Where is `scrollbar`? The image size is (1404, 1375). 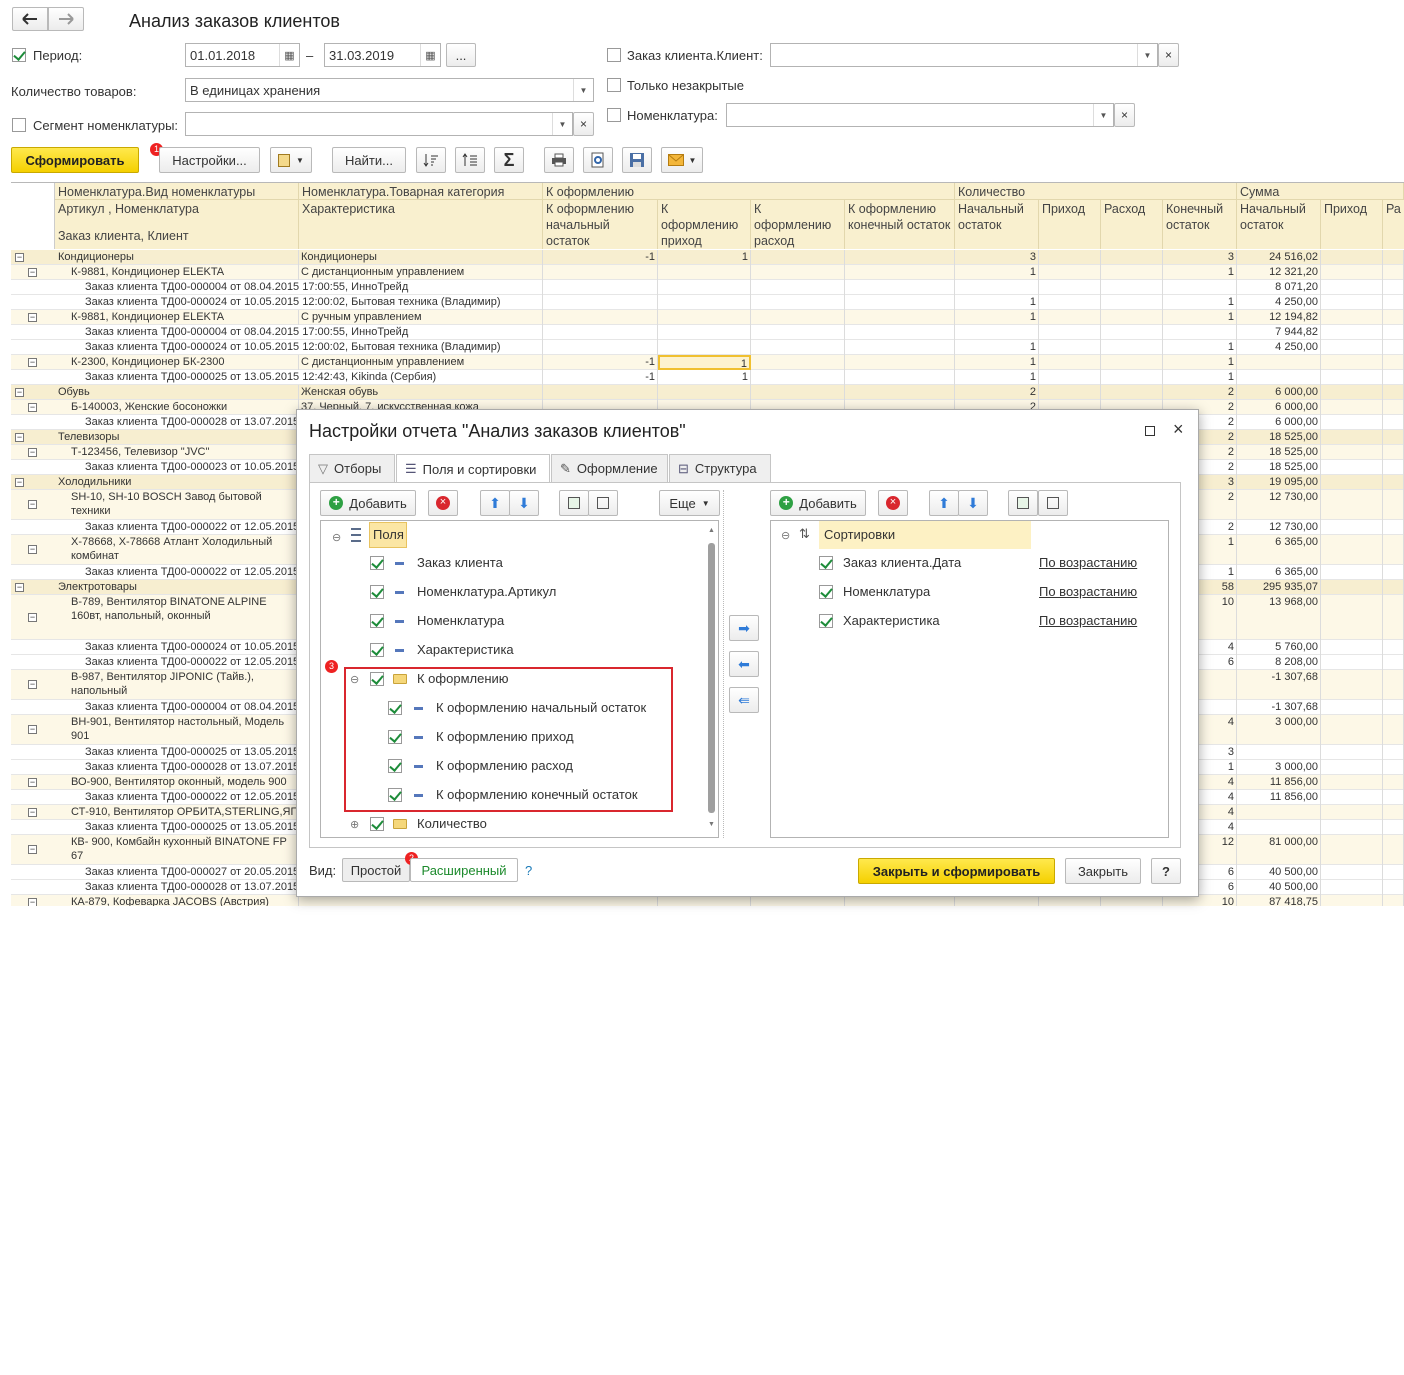 scrollbar is located at coordinates (711, 678).